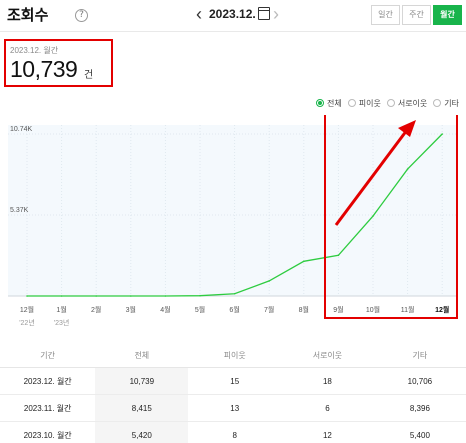  What do you see at coordinates (165, 309) in the screenshot?
I see `x-tick-label: 4월` at bounding box center [165, 309].